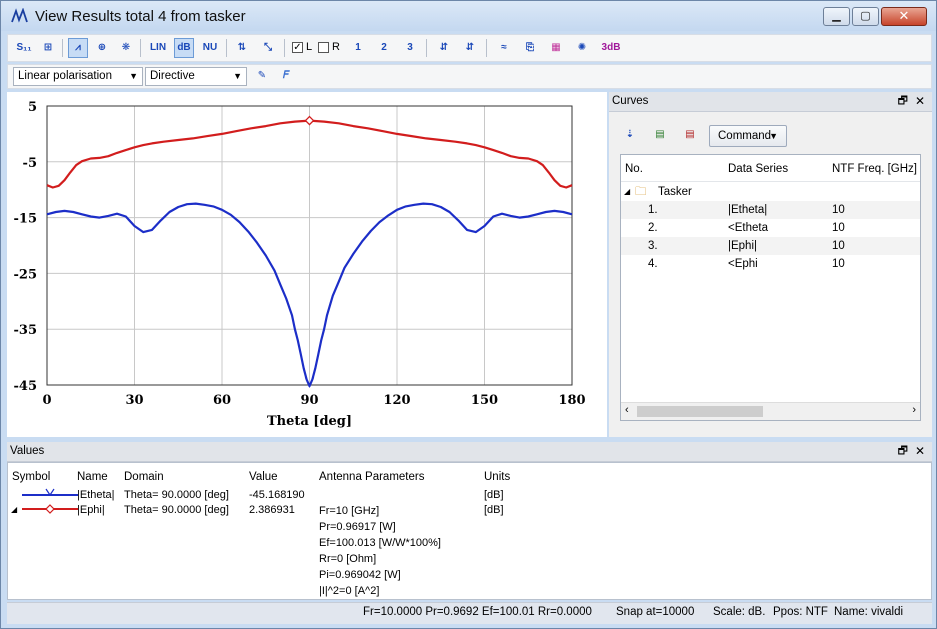 The image size is (937, 629). Describe the element at coordinates (556, 48) in the screenshot. I see `export-plot-icon: ▦` at that location.